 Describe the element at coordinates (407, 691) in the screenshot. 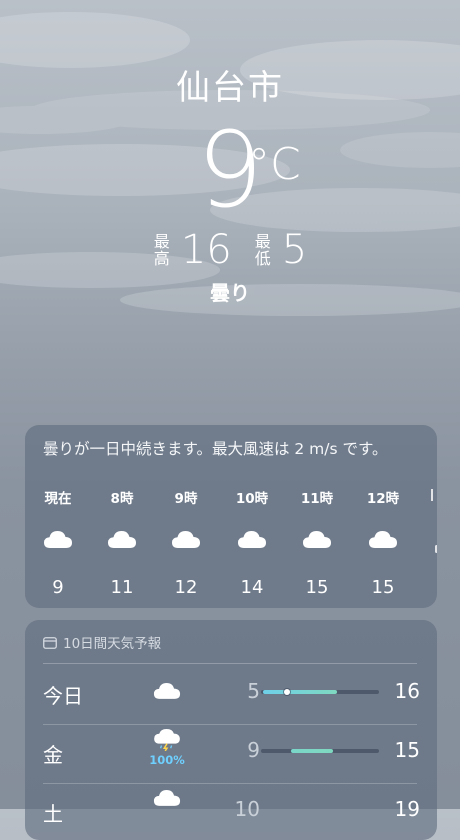

I see `forecast-high: 16` at that location.